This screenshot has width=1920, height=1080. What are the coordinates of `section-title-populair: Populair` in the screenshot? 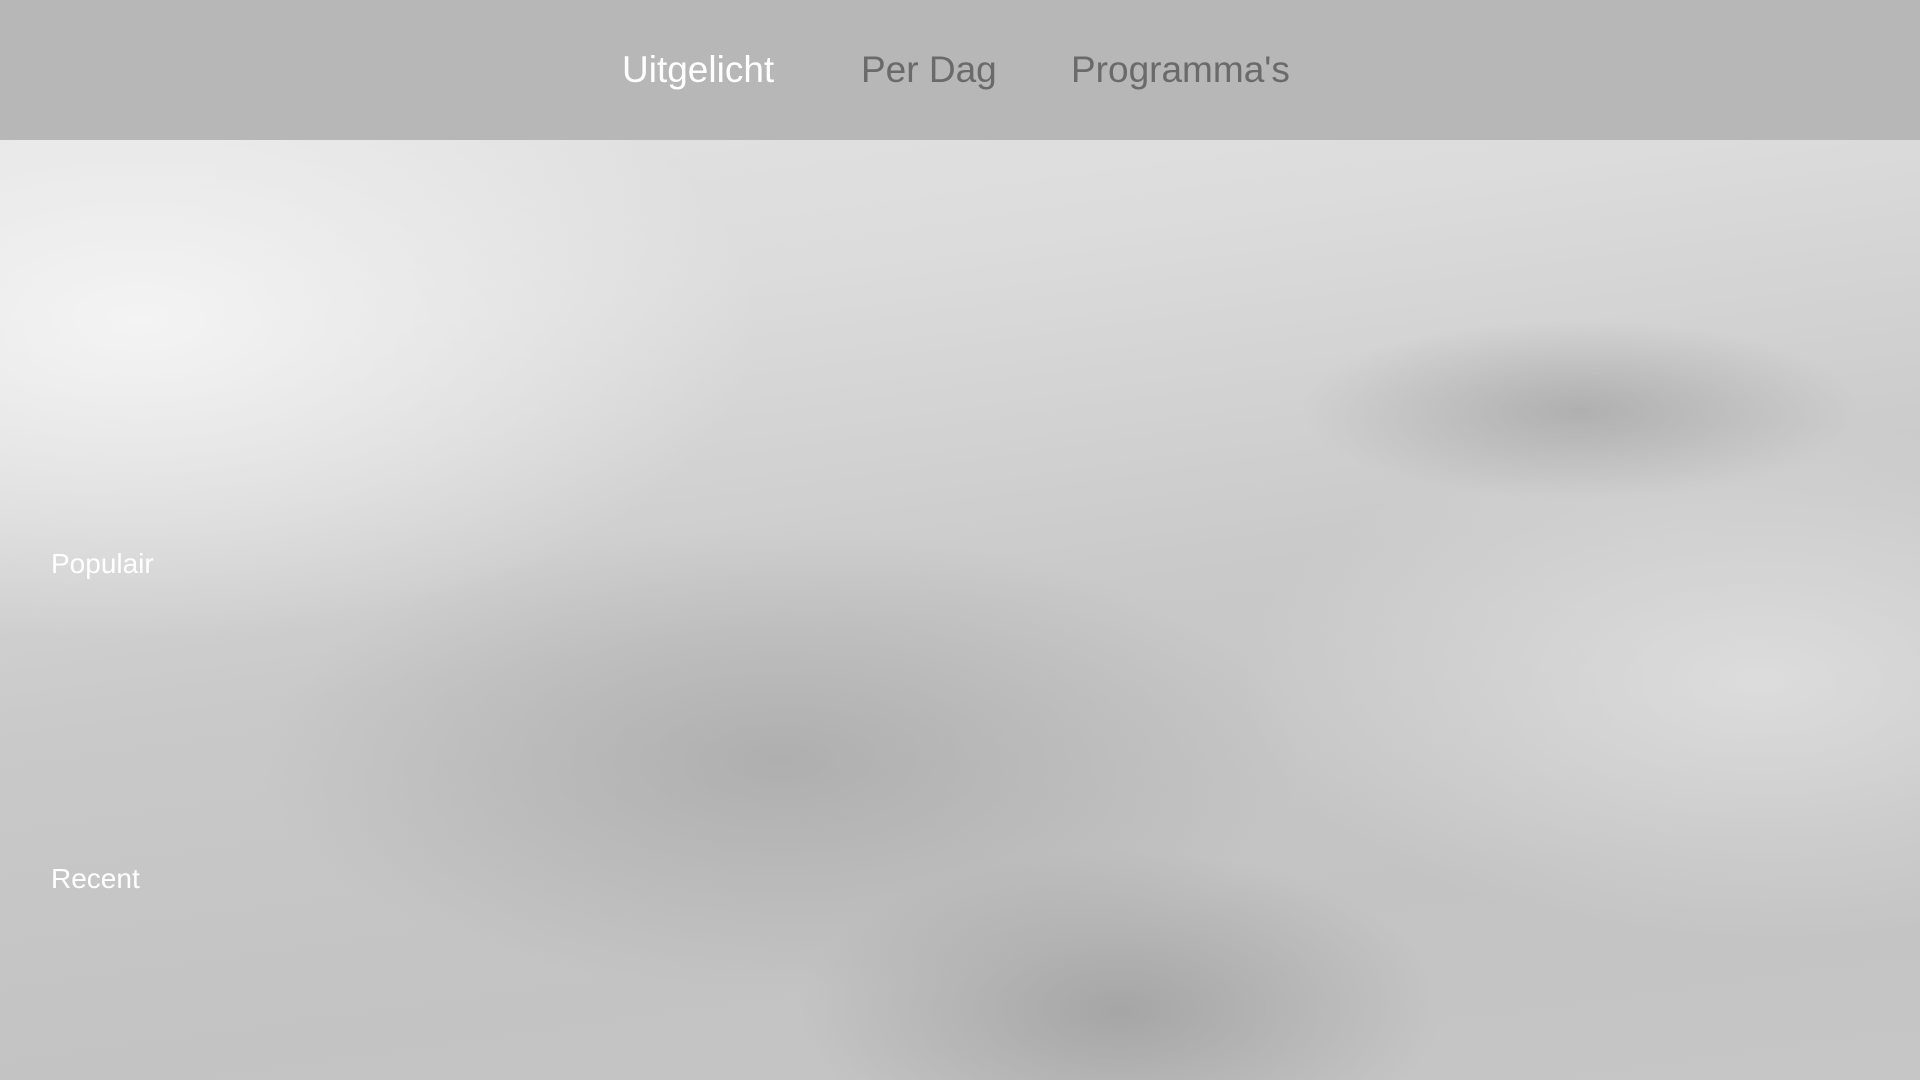 It's located at (102, 563).